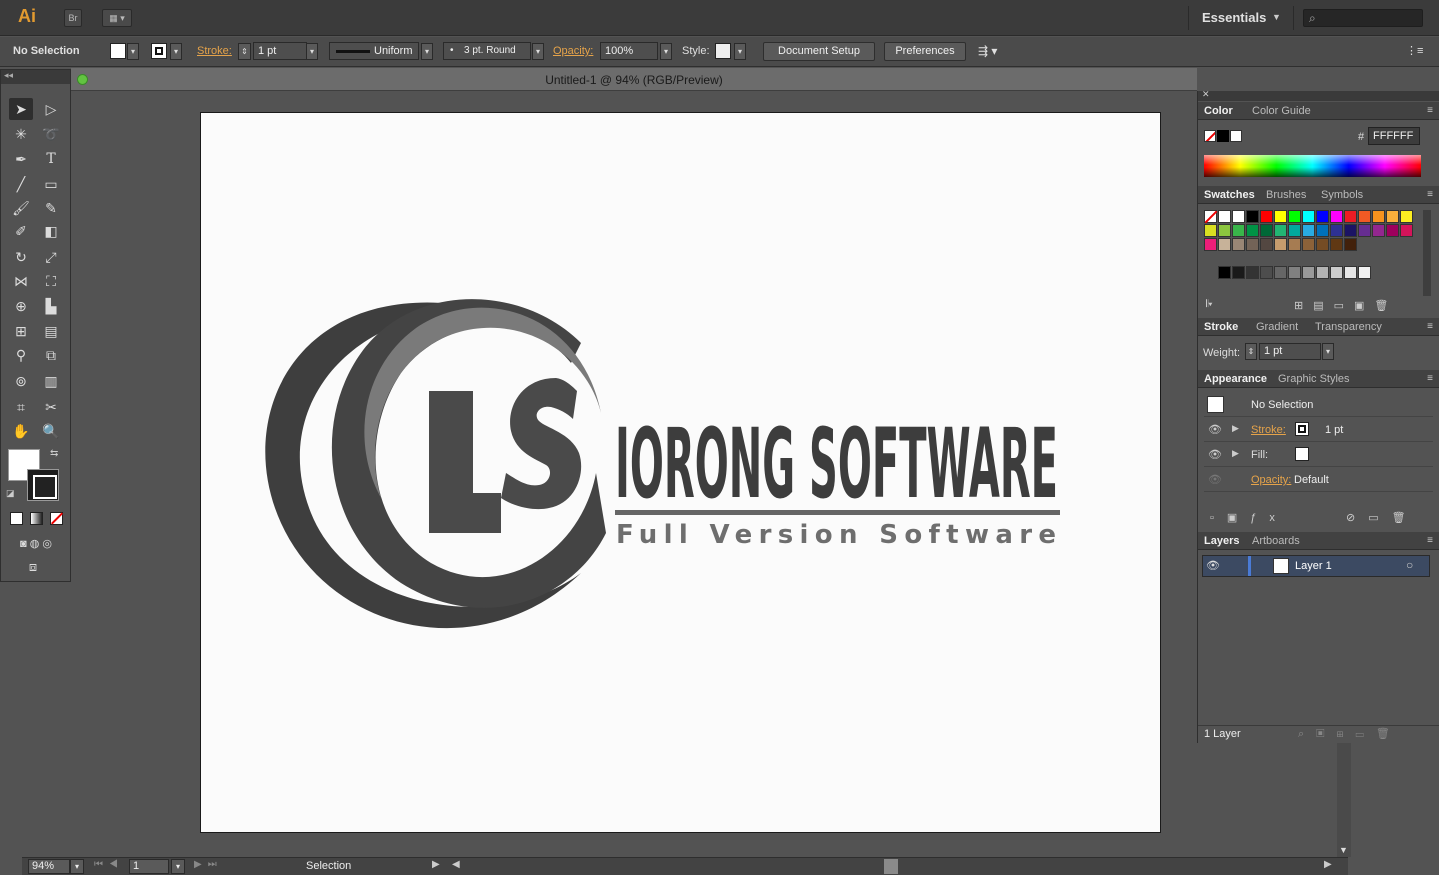 The image size is (1439, 875). I want to click on tab-brushes: Brushes, so click(1286, 195).